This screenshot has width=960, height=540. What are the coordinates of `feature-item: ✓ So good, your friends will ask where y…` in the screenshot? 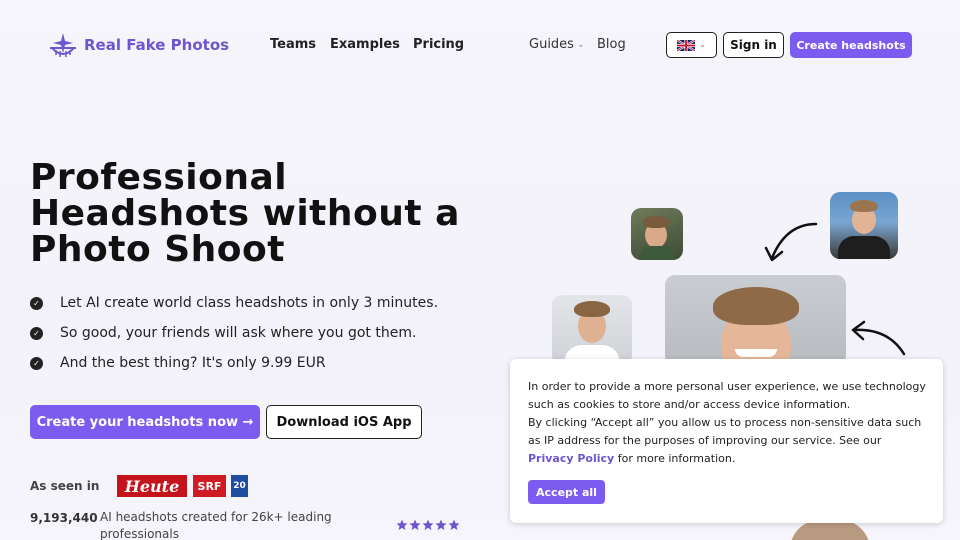 It's located at (234, 333).